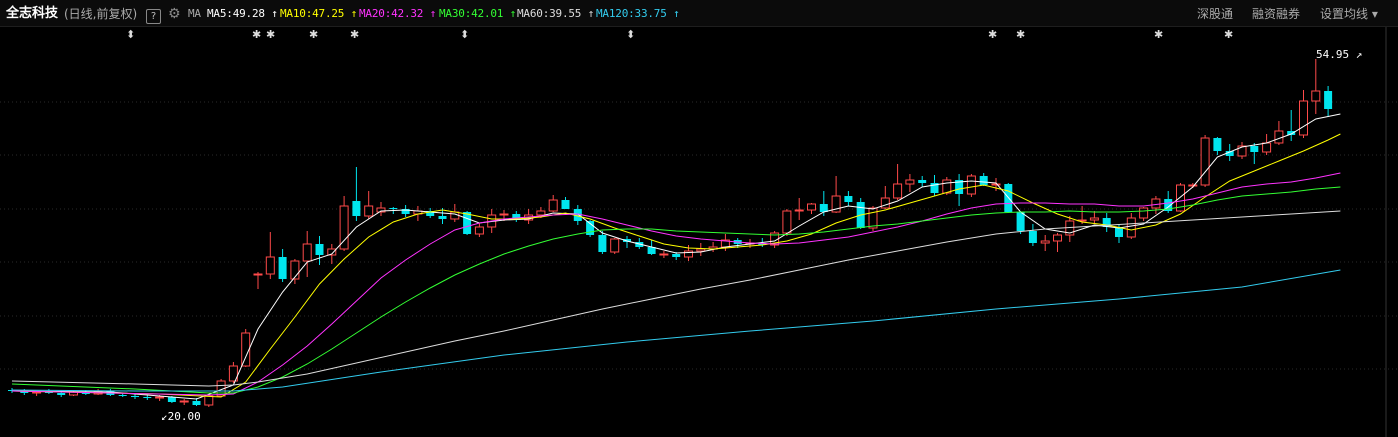 This screenshot has height=437, width=1398. I want to click on help-button: ?, so click(153, 13).